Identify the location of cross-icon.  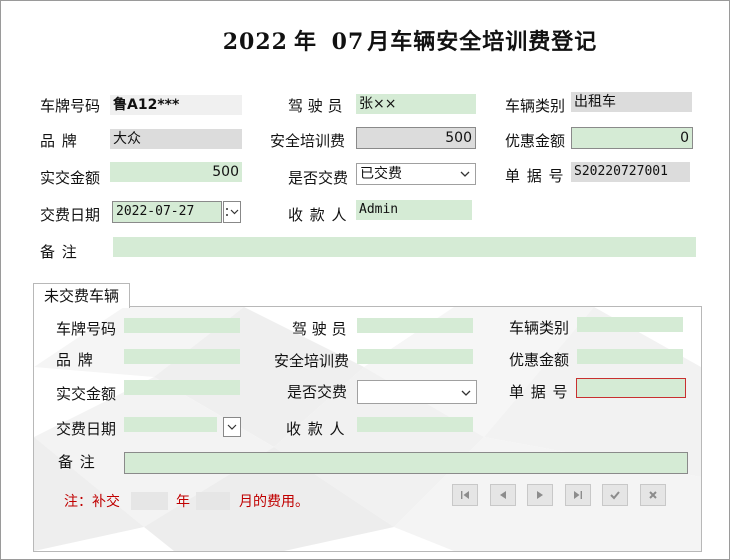
(653, 495).